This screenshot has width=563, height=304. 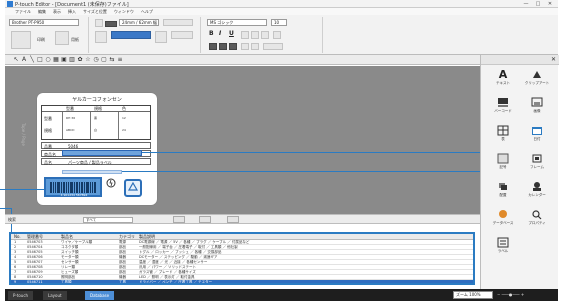 What do you see at coordinates (161, 37) in the screenshot?
I see `margin-icon` at bounding box center [161, 37].